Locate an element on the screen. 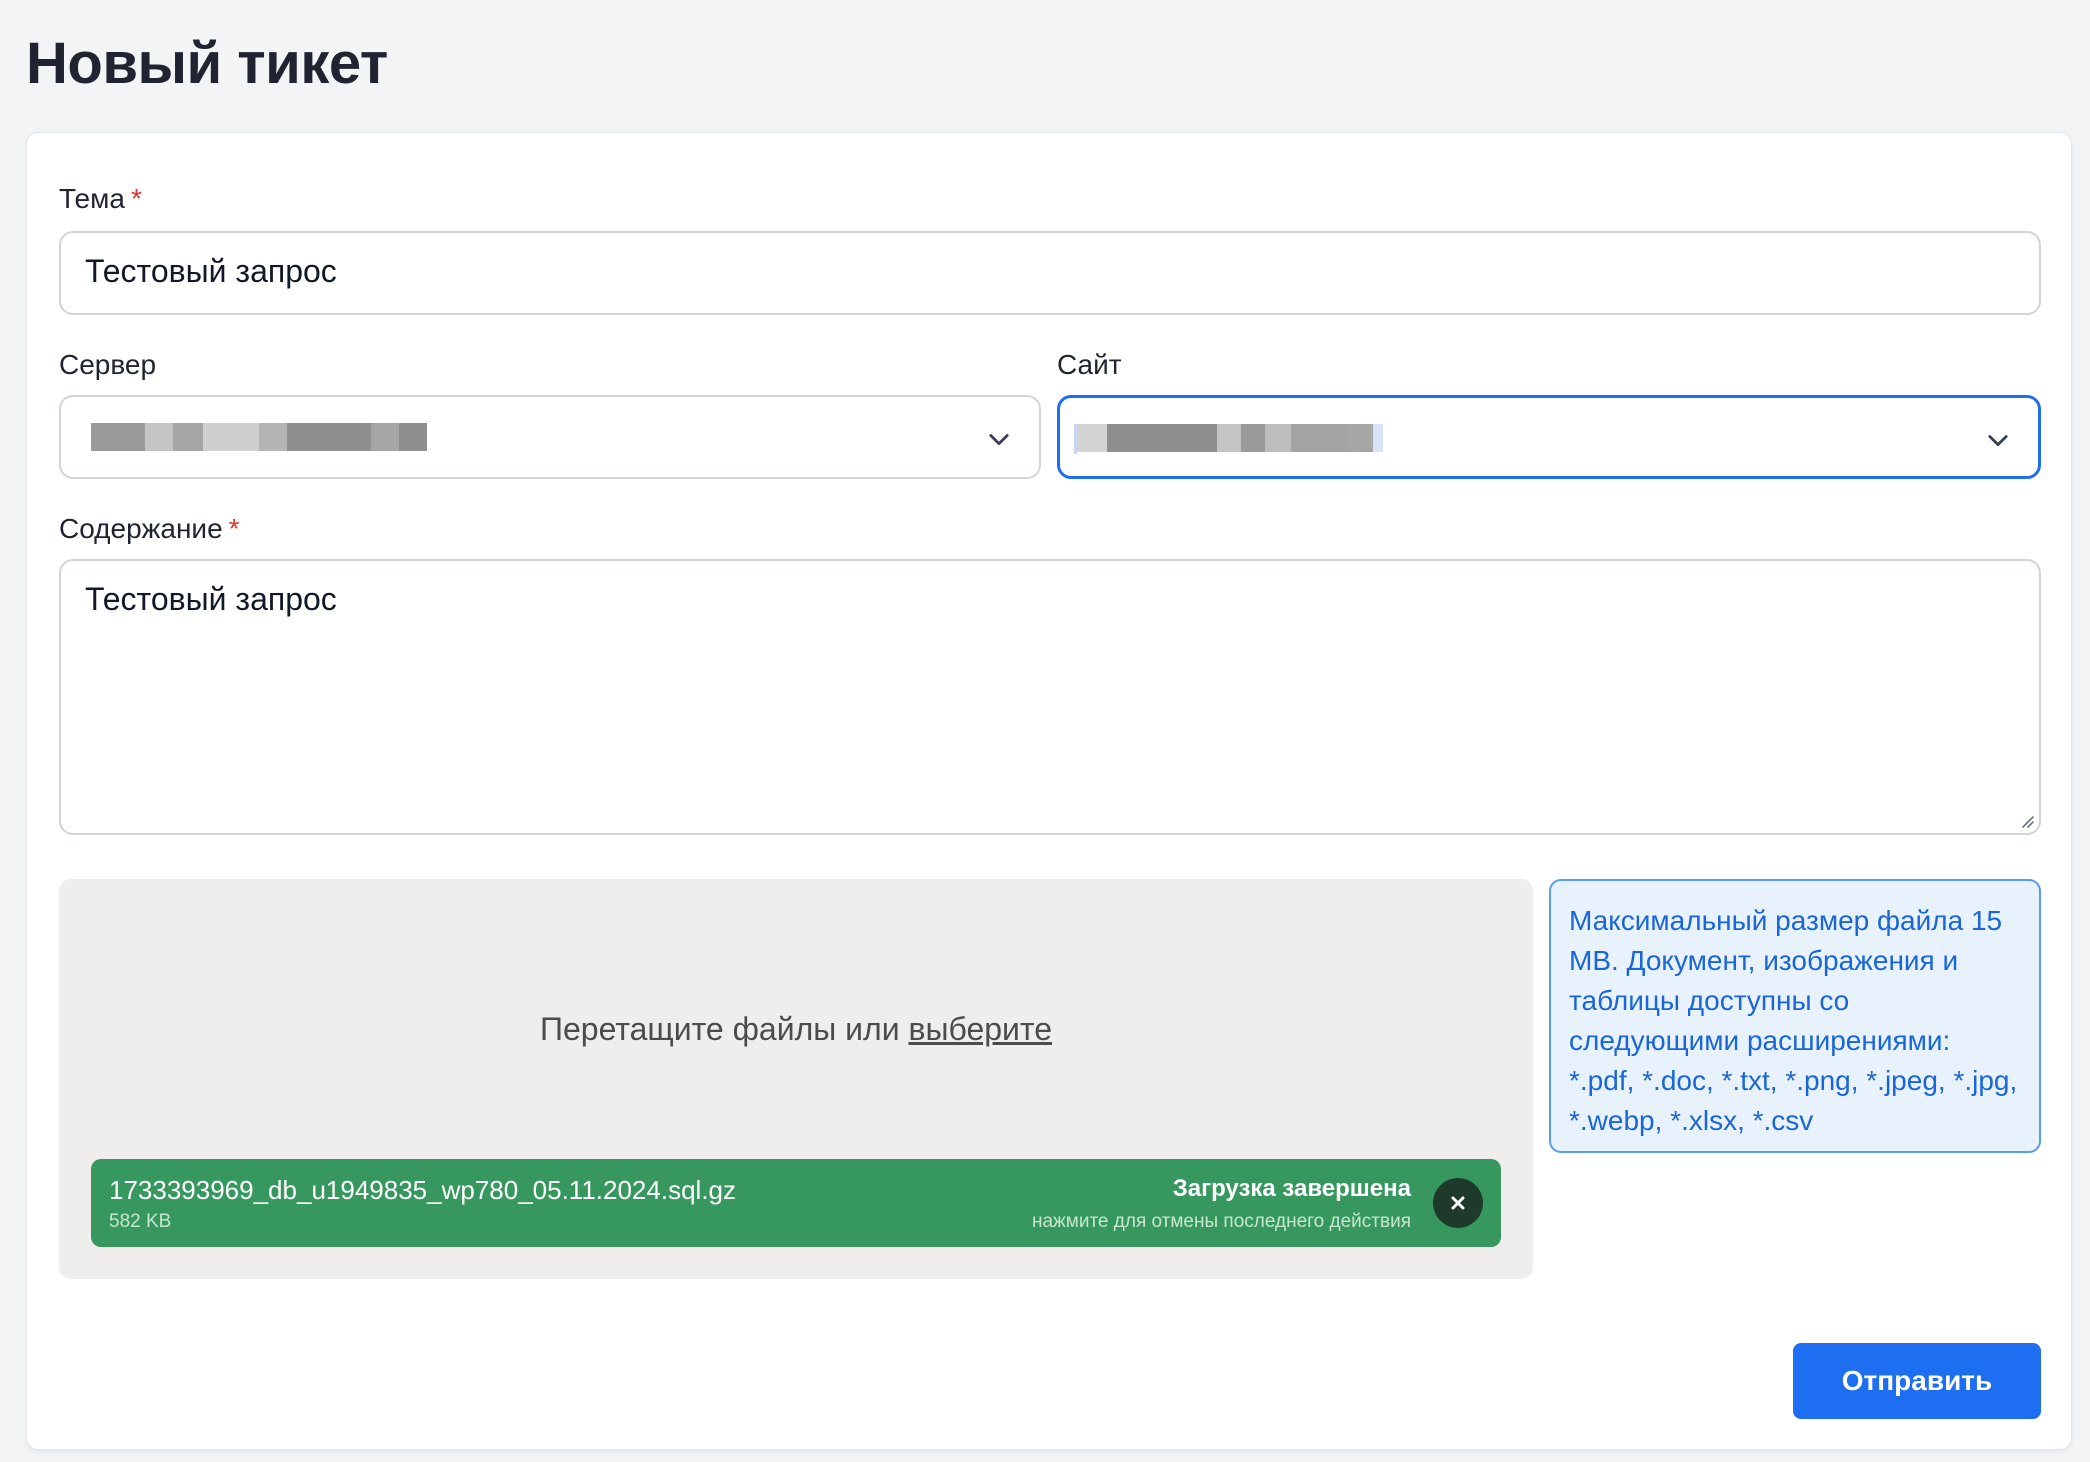 The width and height of the screenshot is (2090, 1462). submit-button: Отправить is located at coordinates (1917, 1381).